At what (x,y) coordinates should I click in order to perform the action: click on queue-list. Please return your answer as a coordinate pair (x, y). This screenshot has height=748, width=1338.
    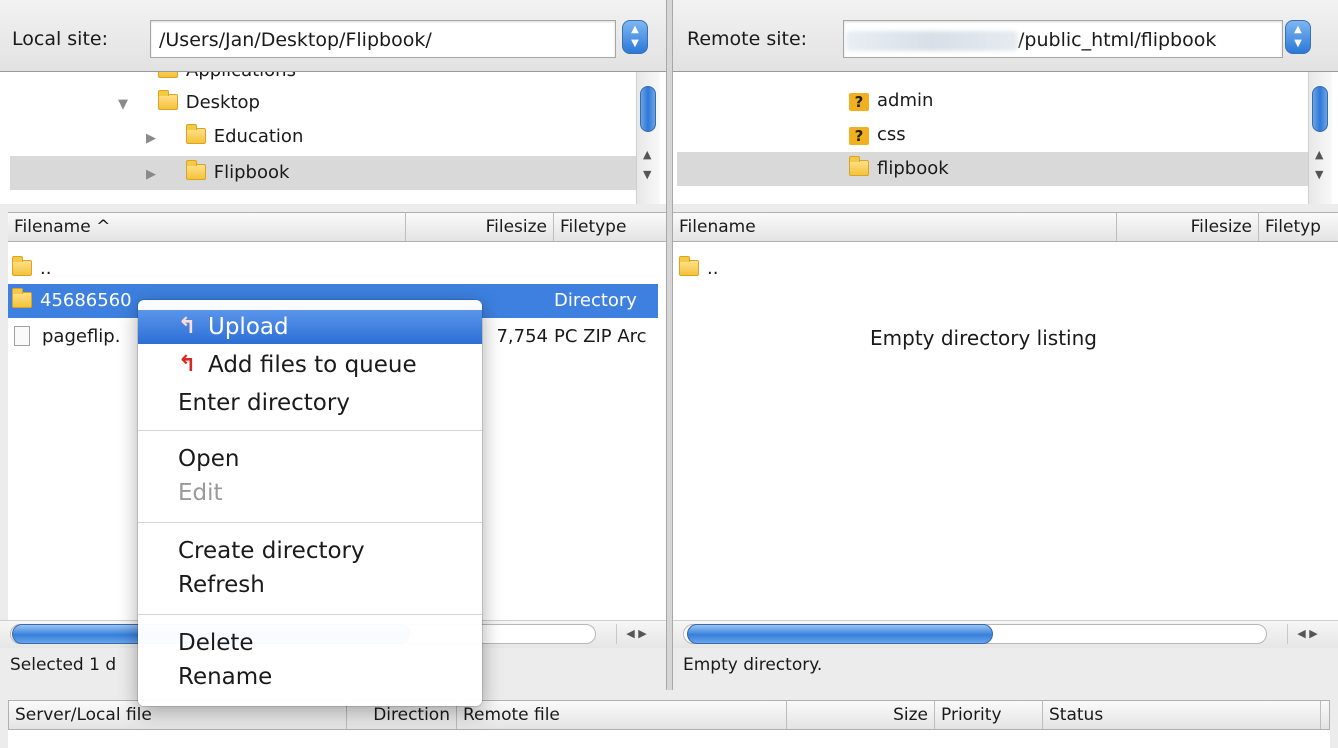
    Looking at the image, I should click on (669, 739).